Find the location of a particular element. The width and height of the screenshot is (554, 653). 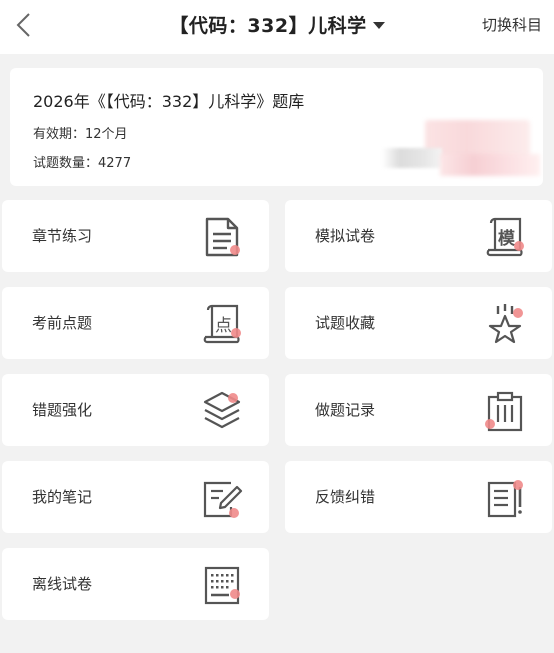

tile-wrong-questions: 错题强化 is located at coordinates (135, 410).